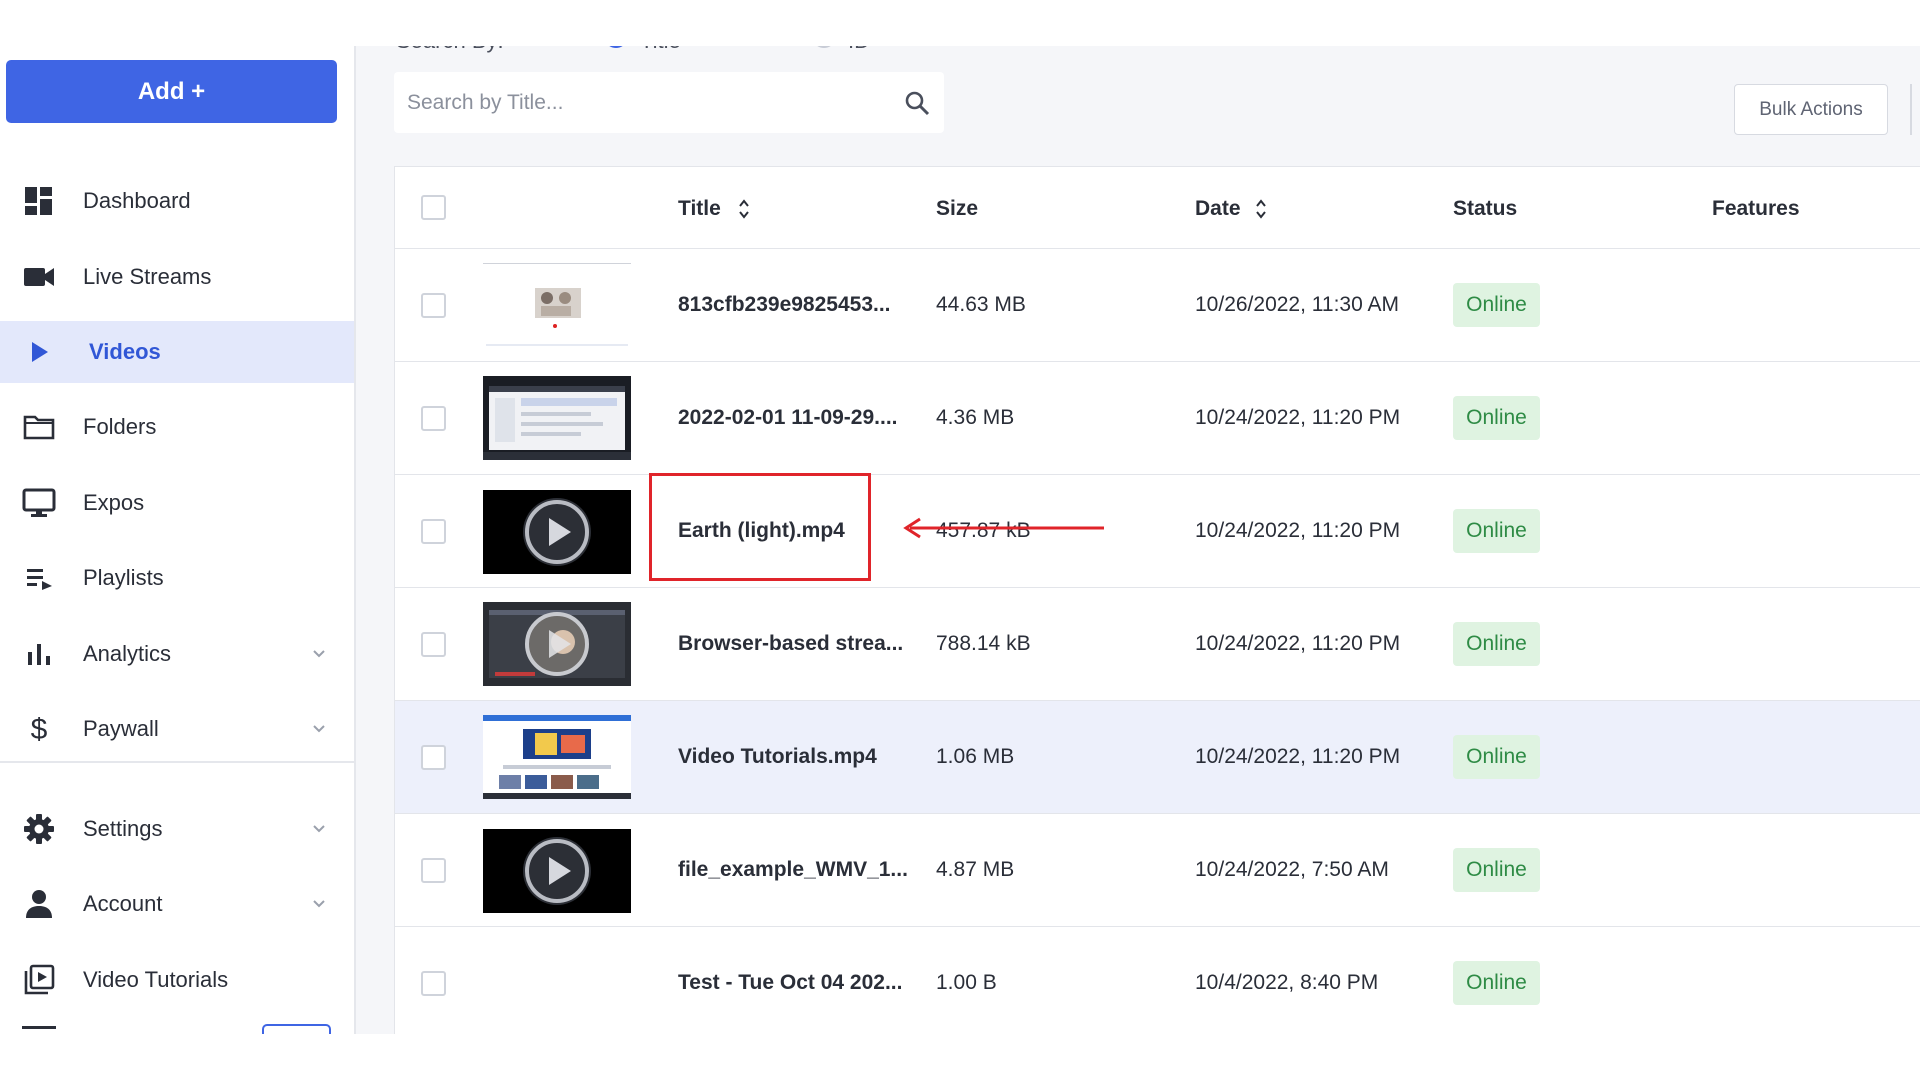 Image resolution: width=1920 pixels, height=1080 pixels. What do you see at coordinates (296, 1029) in the screenshot?
I see `cut-off-badge` at bounding box center [296, 1029].